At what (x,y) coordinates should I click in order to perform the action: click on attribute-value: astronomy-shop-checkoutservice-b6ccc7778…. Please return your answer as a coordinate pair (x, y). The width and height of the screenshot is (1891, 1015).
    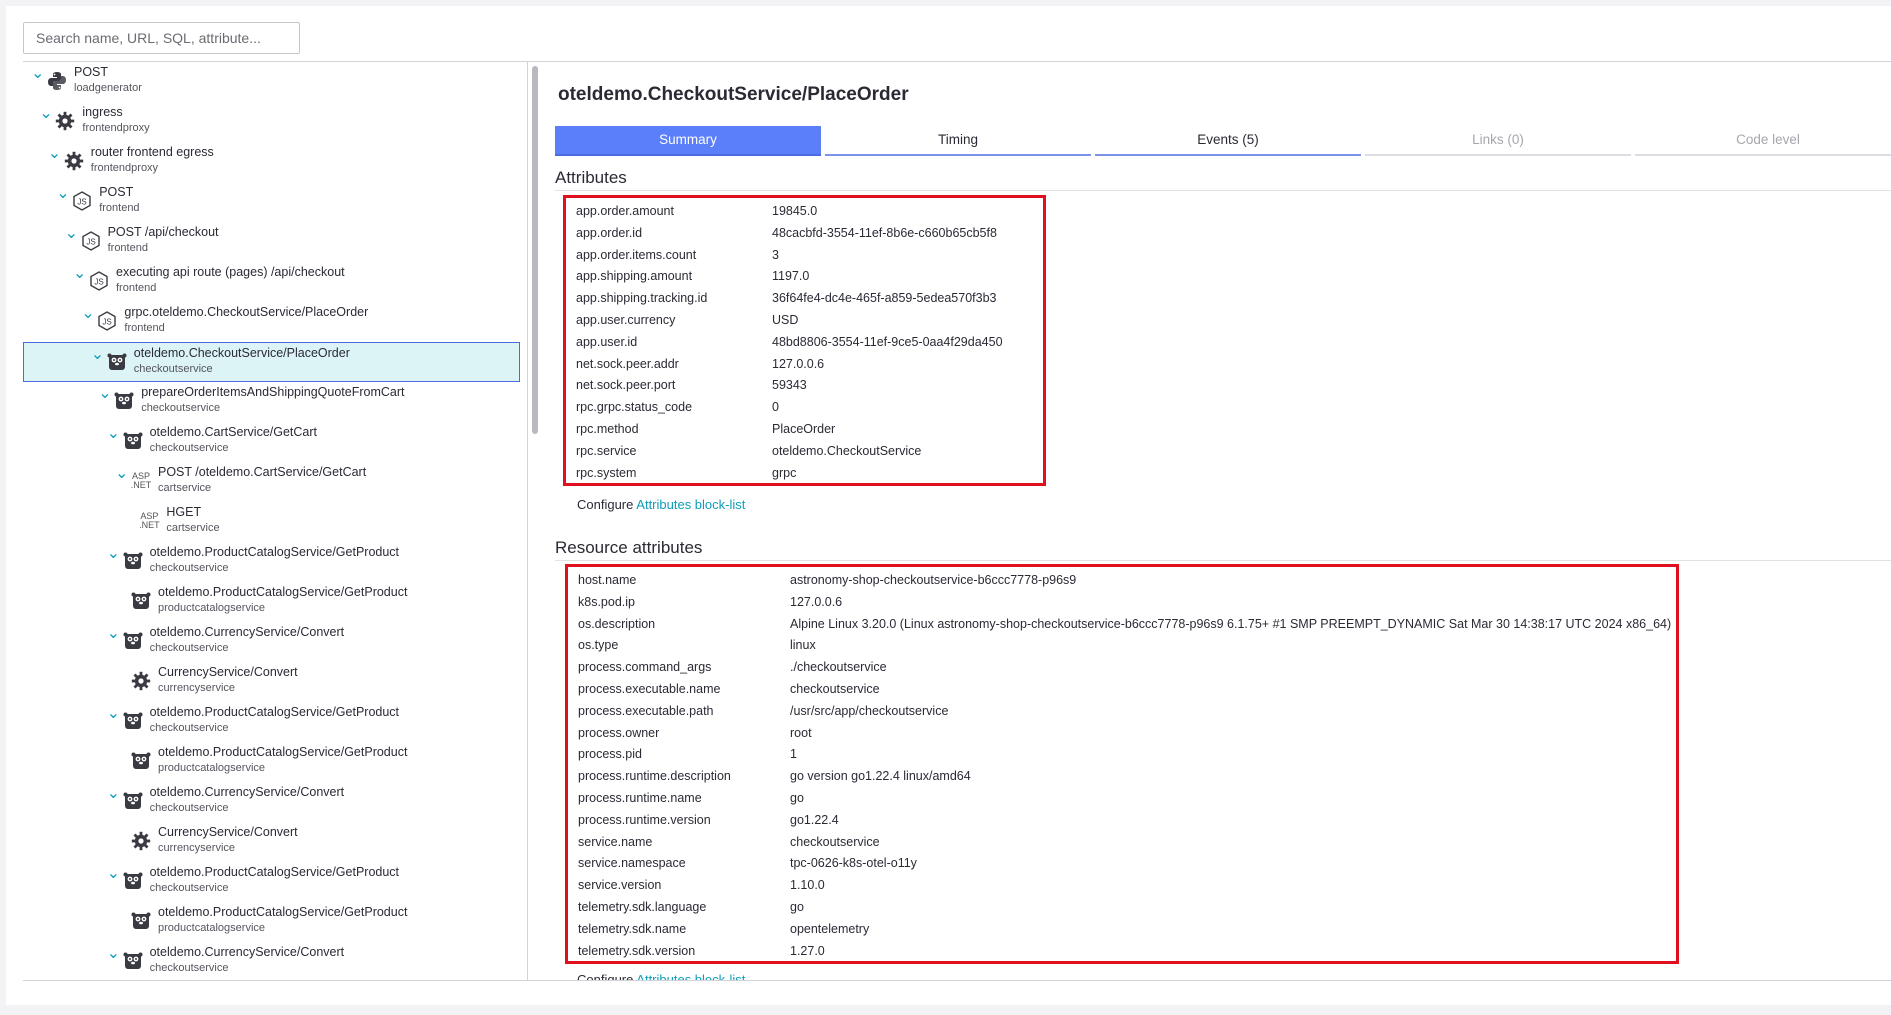
    Looking at the image, I should click on (933, 580).